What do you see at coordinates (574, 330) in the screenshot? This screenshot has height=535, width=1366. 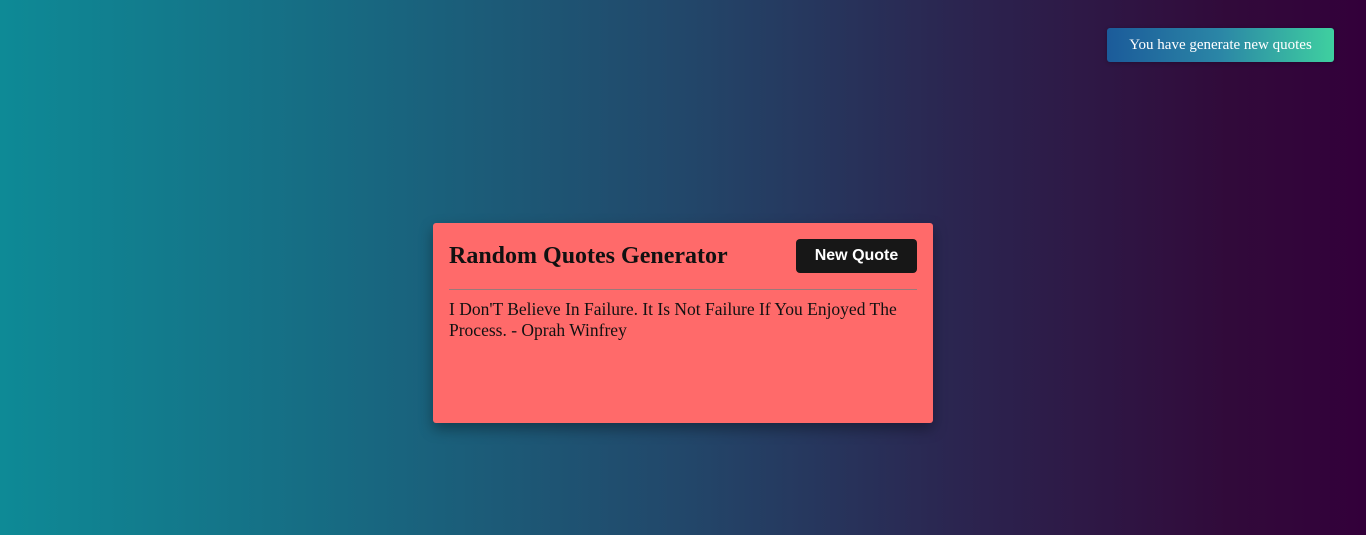 I see `quote-author: Oprah Winfrey` at bounding box center [574, 330].